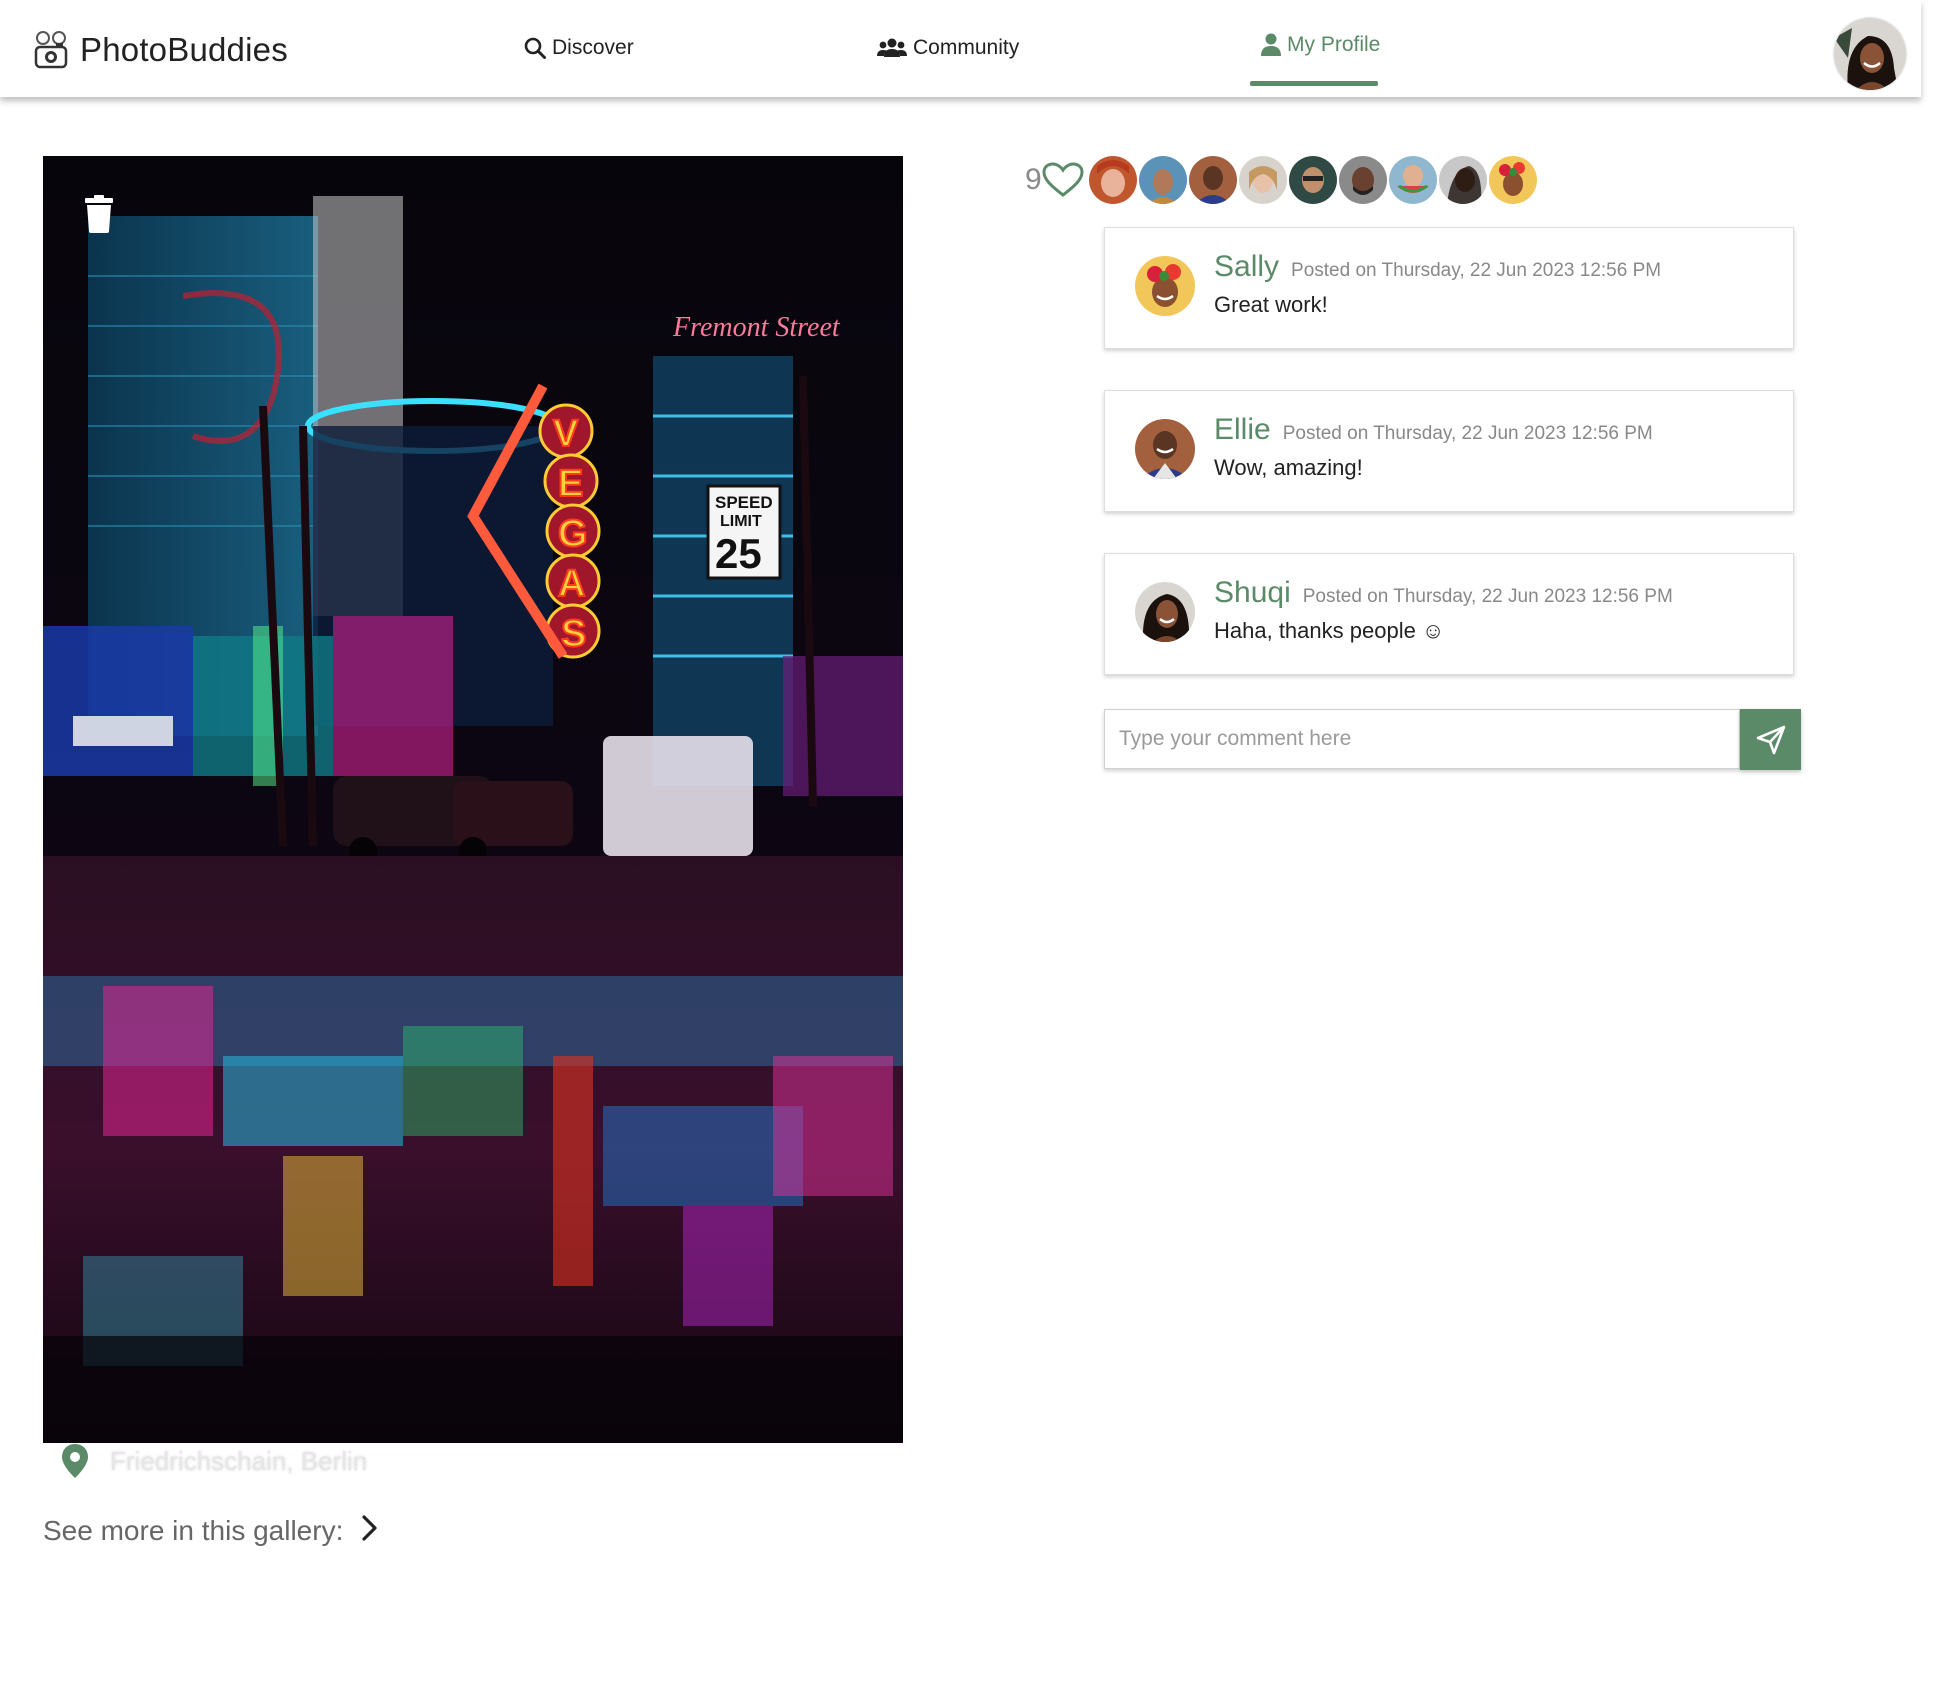 The image size is (1933, 1703). Describe the element at coordinates (1422, 739) in the screenshot. I see `comment-input` at that location.